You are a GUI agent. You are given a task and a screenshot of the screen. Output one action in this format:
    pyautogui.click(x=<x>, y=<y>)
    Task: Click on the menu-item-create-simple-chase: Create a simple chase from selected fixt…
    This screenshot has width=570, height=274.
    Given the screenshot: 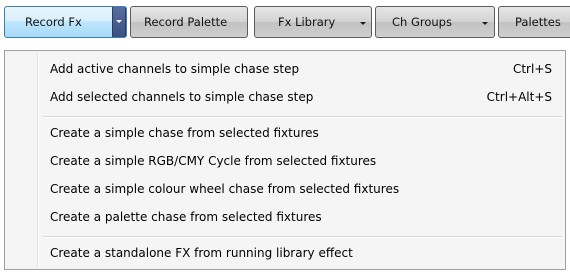 What is the action you would take?
    pyautogui.click(x=285, y=133)
    